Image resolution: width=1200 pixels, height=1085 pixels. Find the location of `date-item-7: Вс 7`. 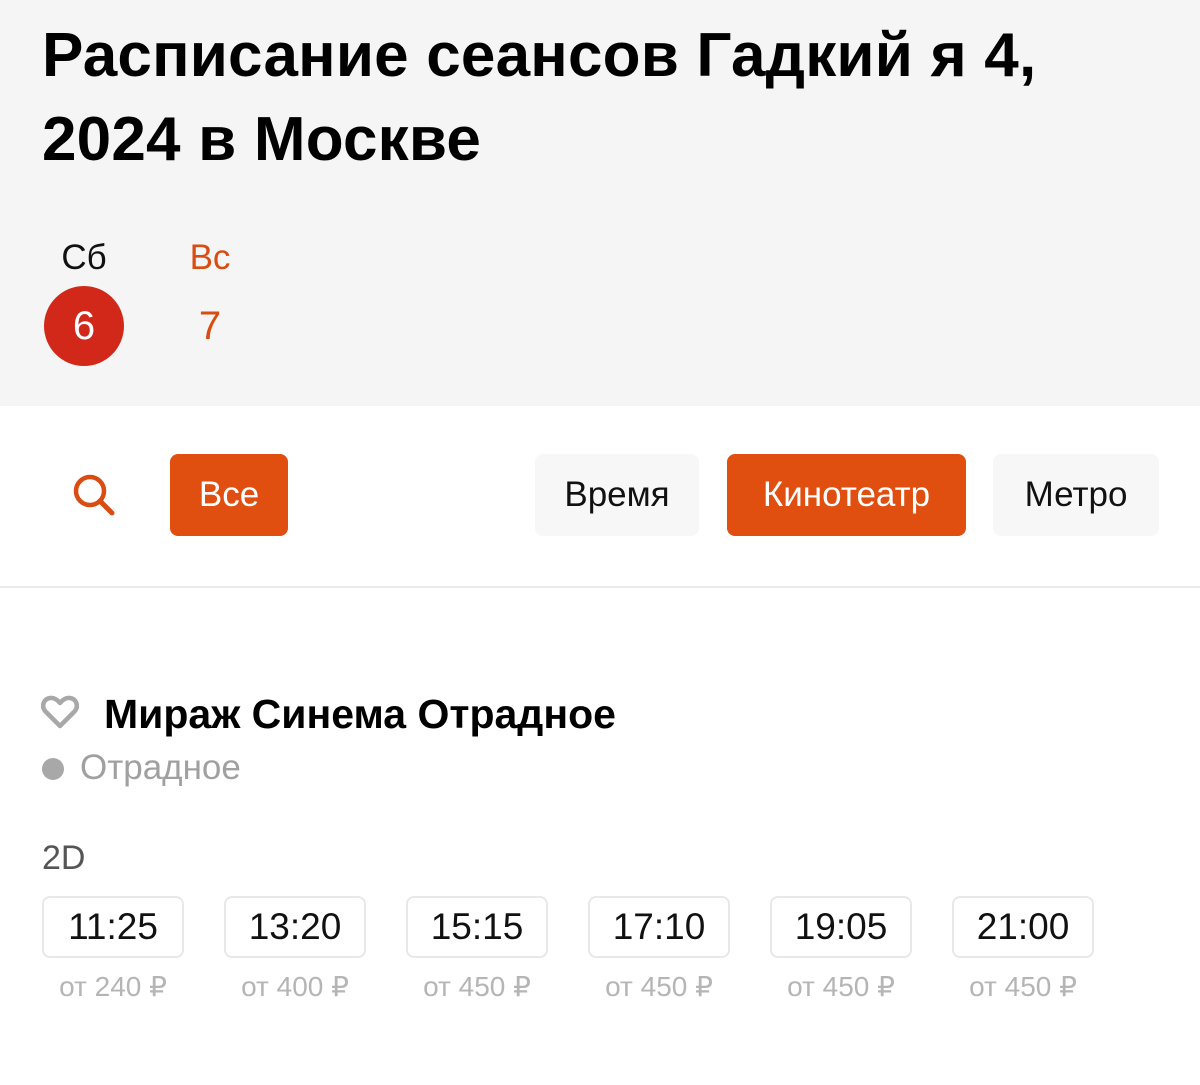

date-item-7: Вс 7 is located at coordinates (210, 292).